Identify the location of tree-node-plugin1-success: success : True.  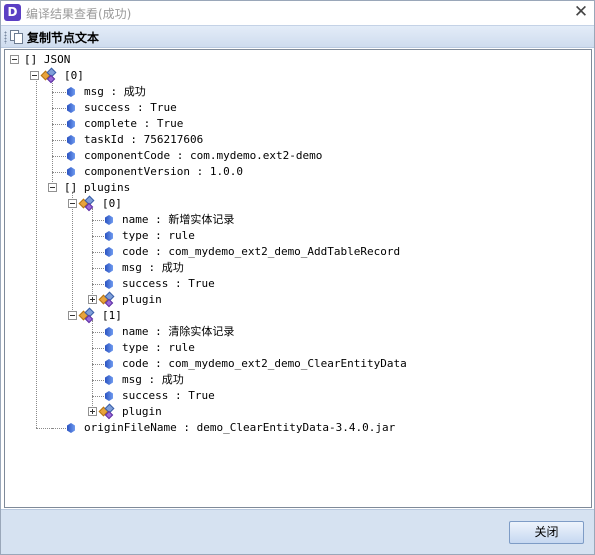
(168, 396).